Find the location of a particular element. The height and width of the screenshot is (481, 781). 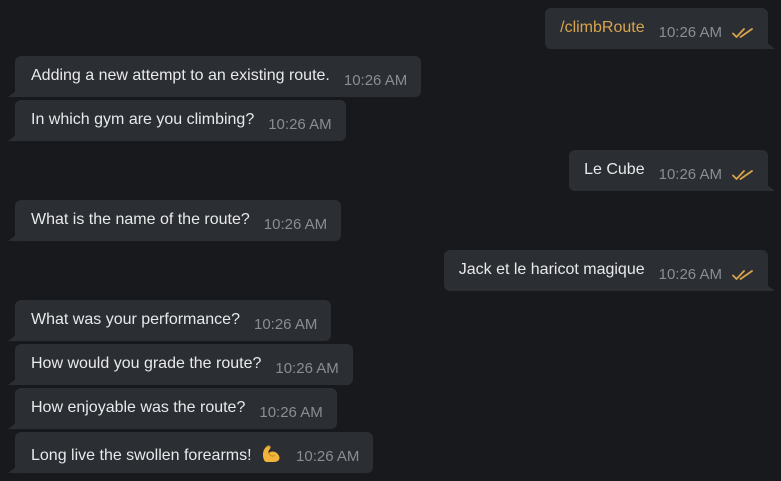

message-text: What was your performance? is located at coordinates (135, 319).